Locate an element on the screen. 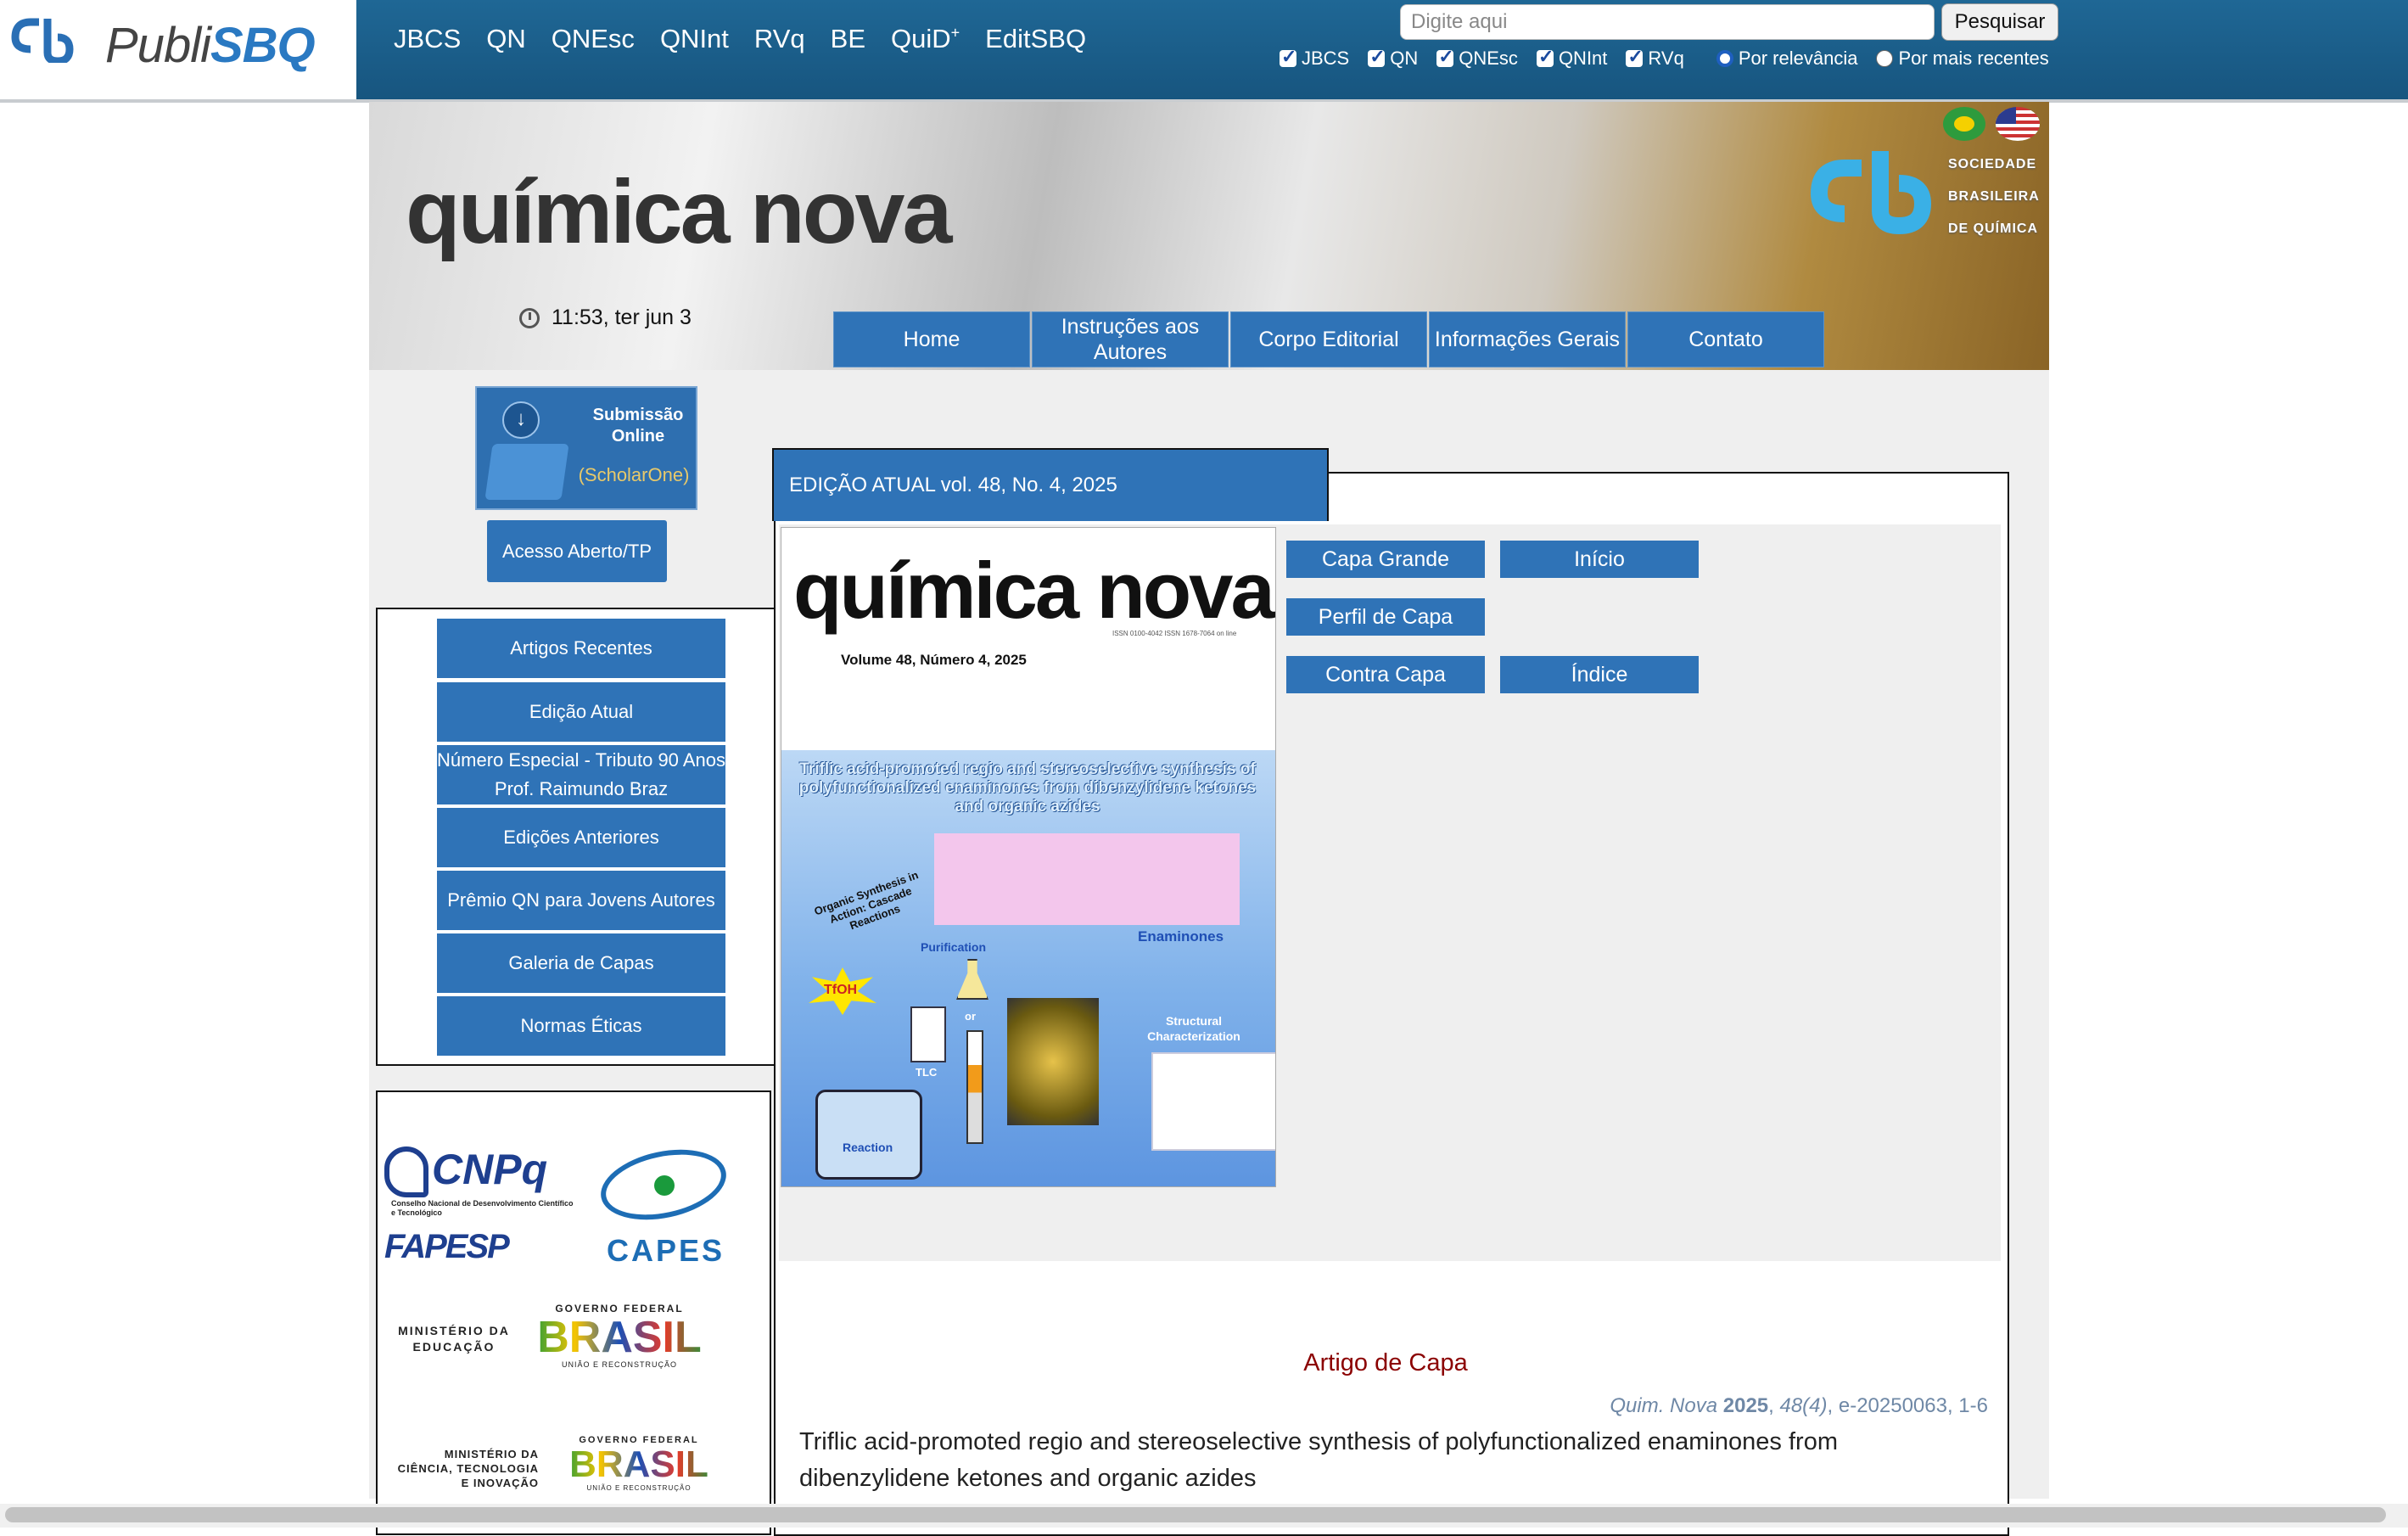 The width and height of the screenshot is (2408, 1536). crystal-photo is located at coordinates (1053, 1061).